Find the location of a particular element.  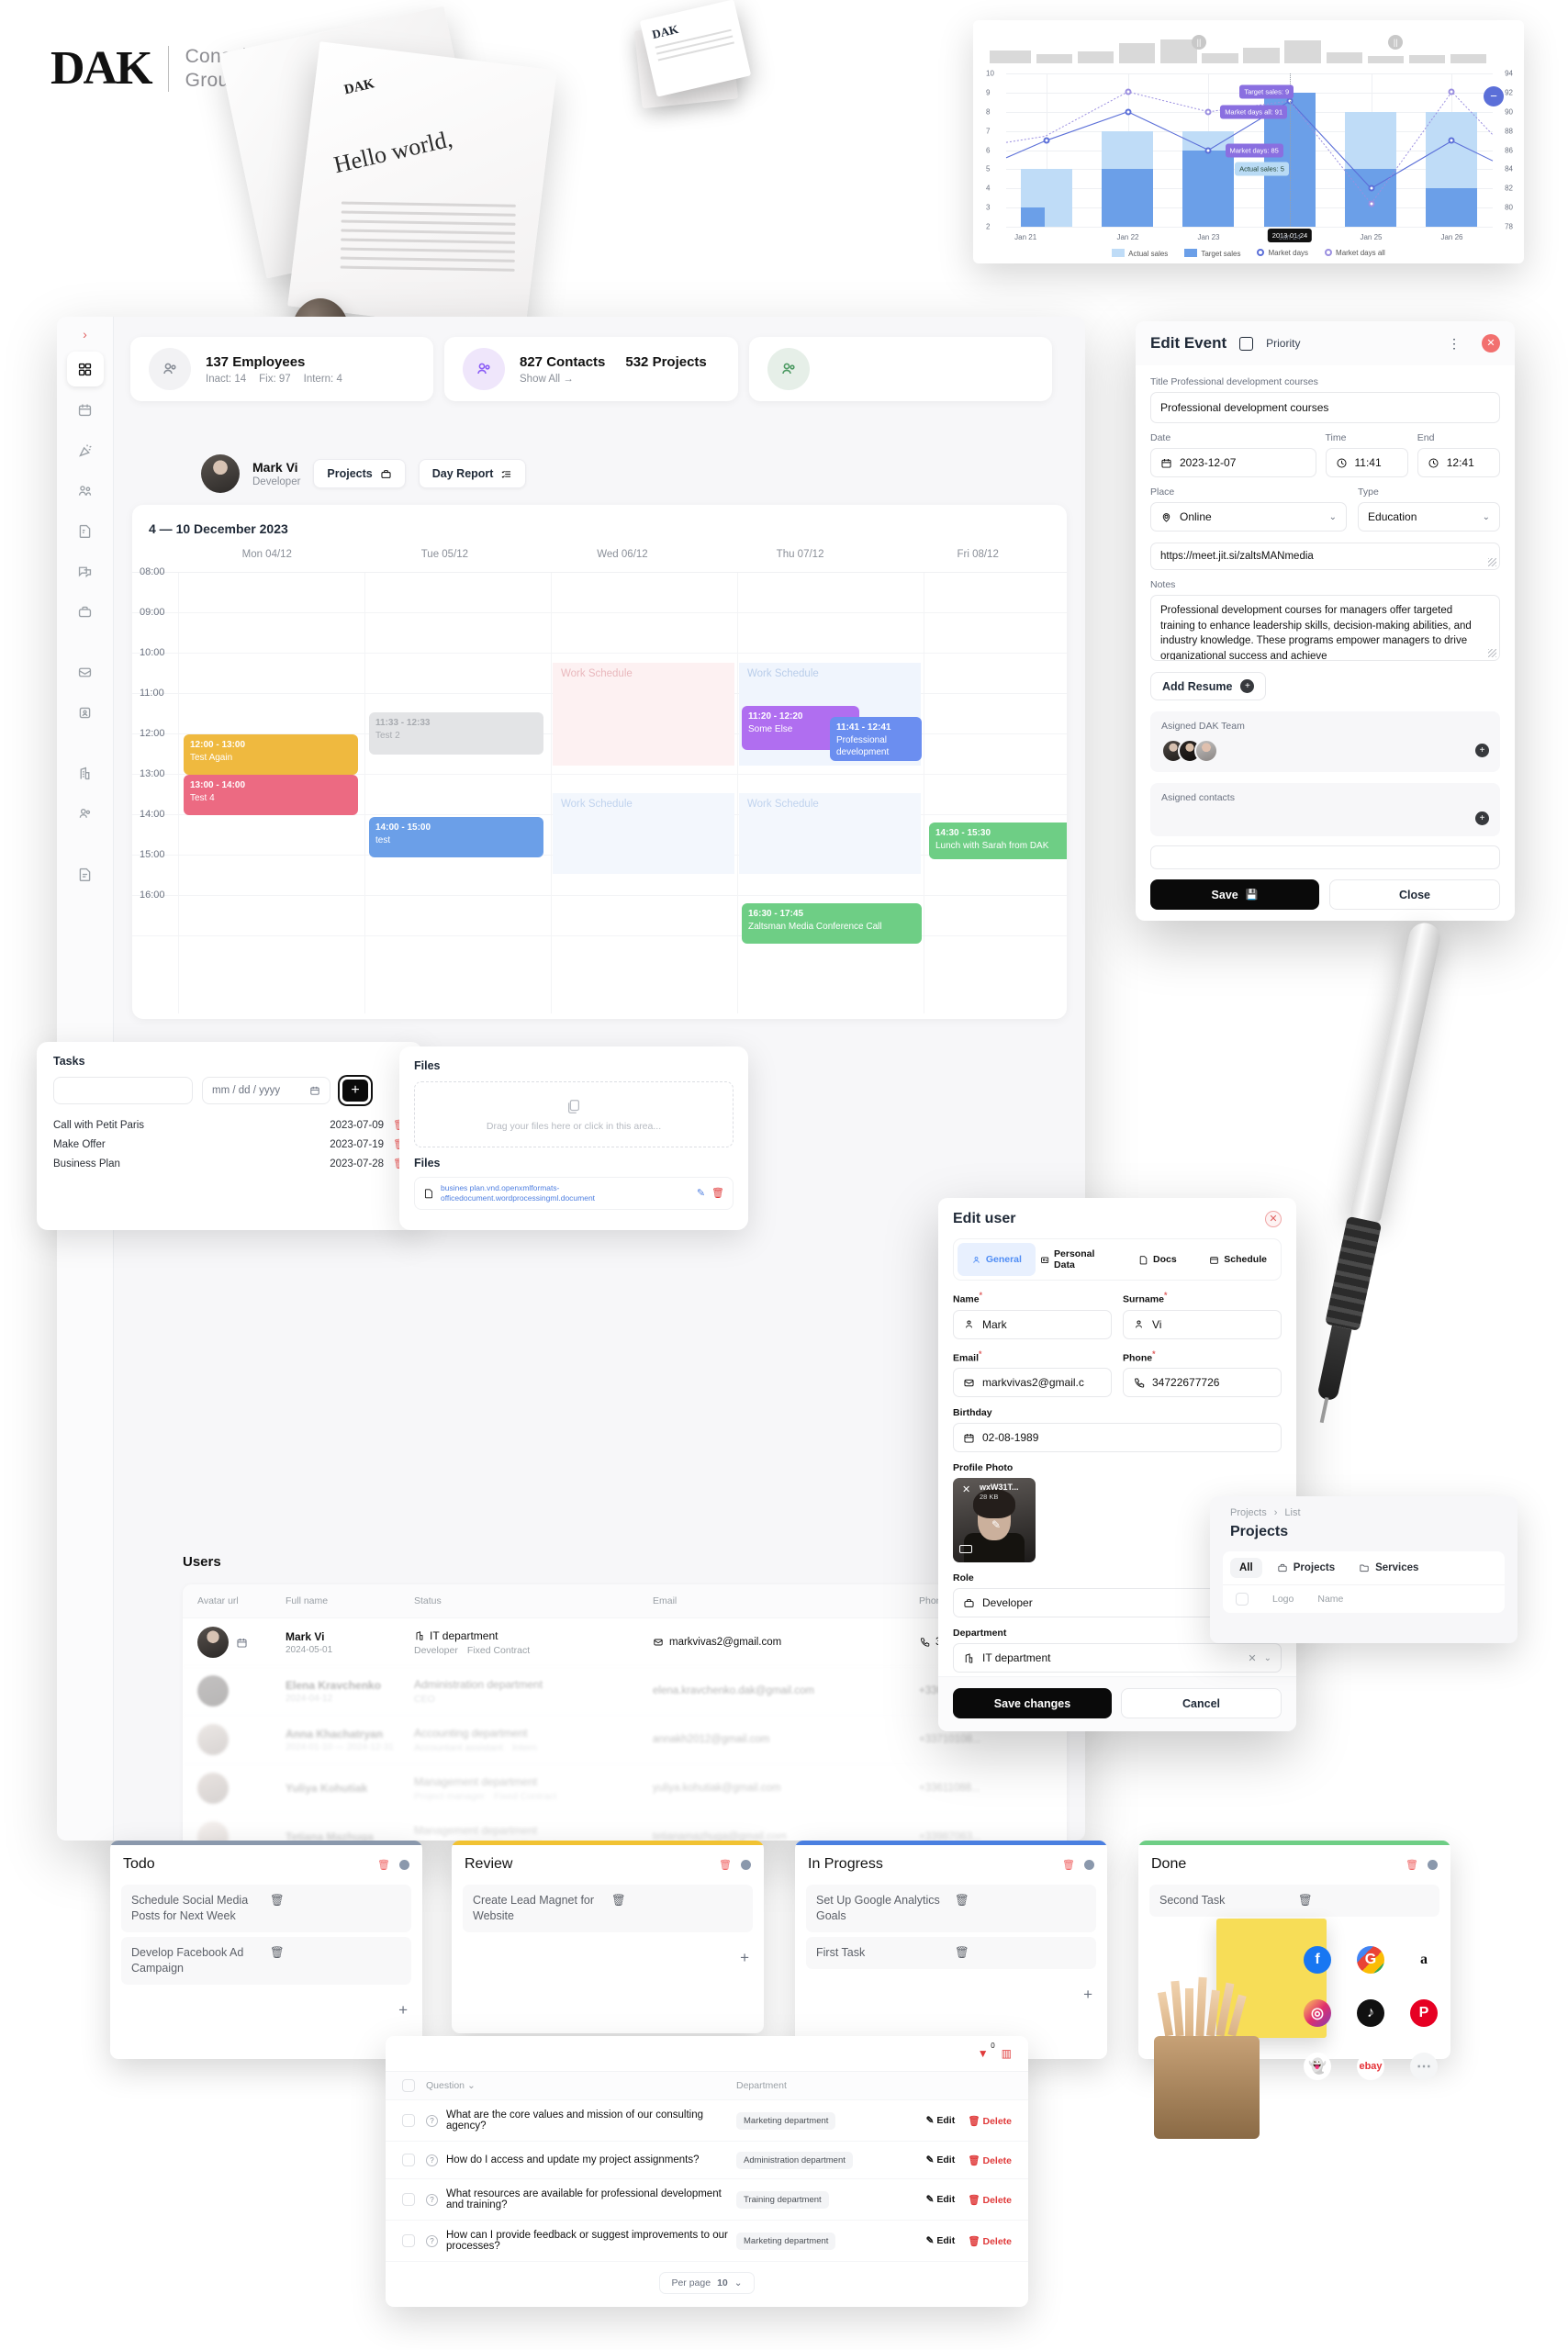

add-team-member-button: + is located at coordinates (1482, 750).